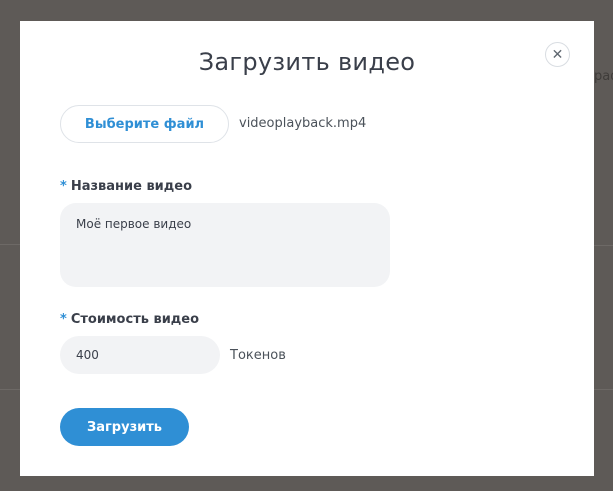  Describe the element at coordinates (307, 62) in the screenshot. I see `modal-title: Загрузить видео` at that location.